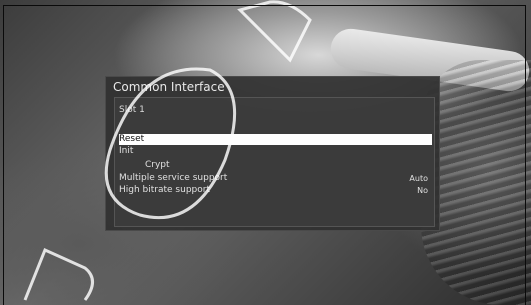 Image resolution: width=531 pixels, height=305 pixels. I want to click on menu-item-label: Crypt, so click(157, 165).